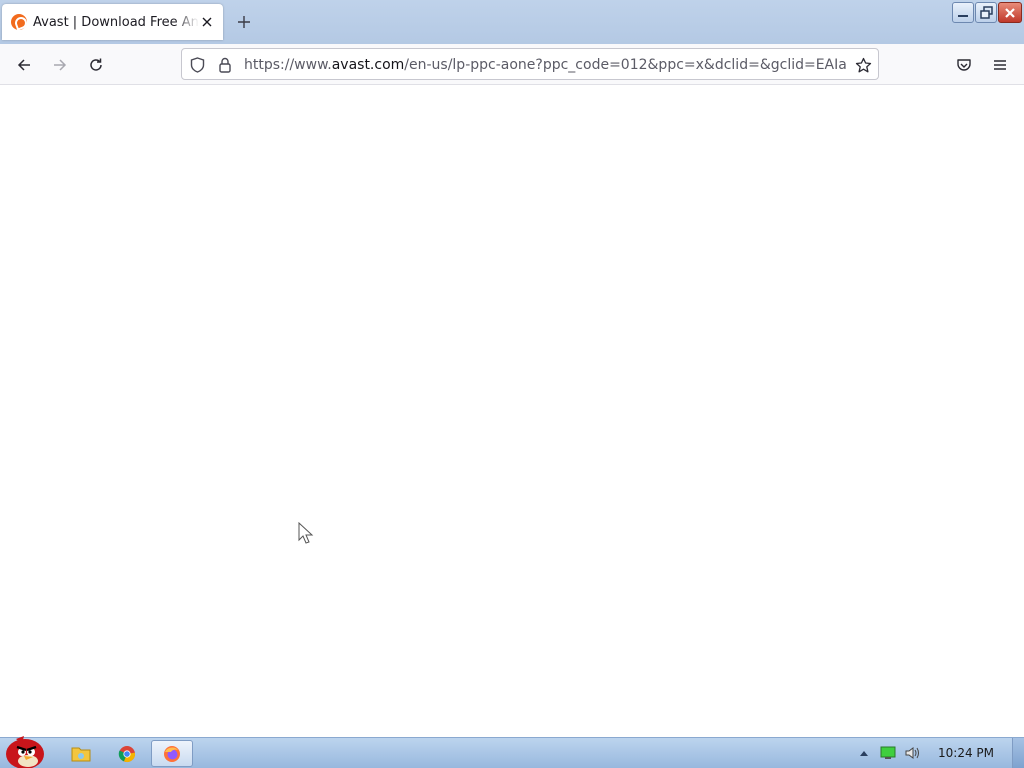 This screenshot has width=1024, height=768. Describe the element at coordinates (306, 533) in the screenshot. I see `mouse-cursor-icon` at that location.